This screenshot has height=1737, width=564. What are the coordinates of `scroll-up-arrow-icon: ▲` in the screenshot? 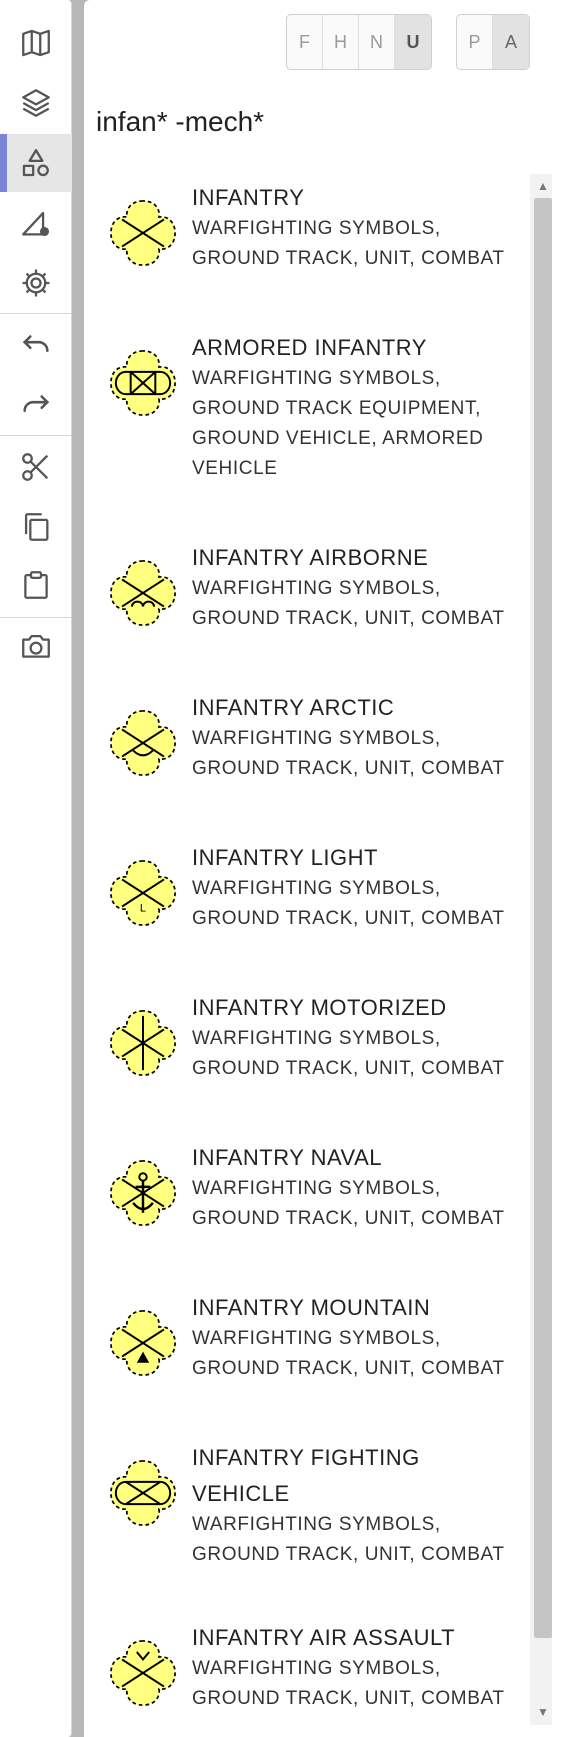 It's located at (543, 186).